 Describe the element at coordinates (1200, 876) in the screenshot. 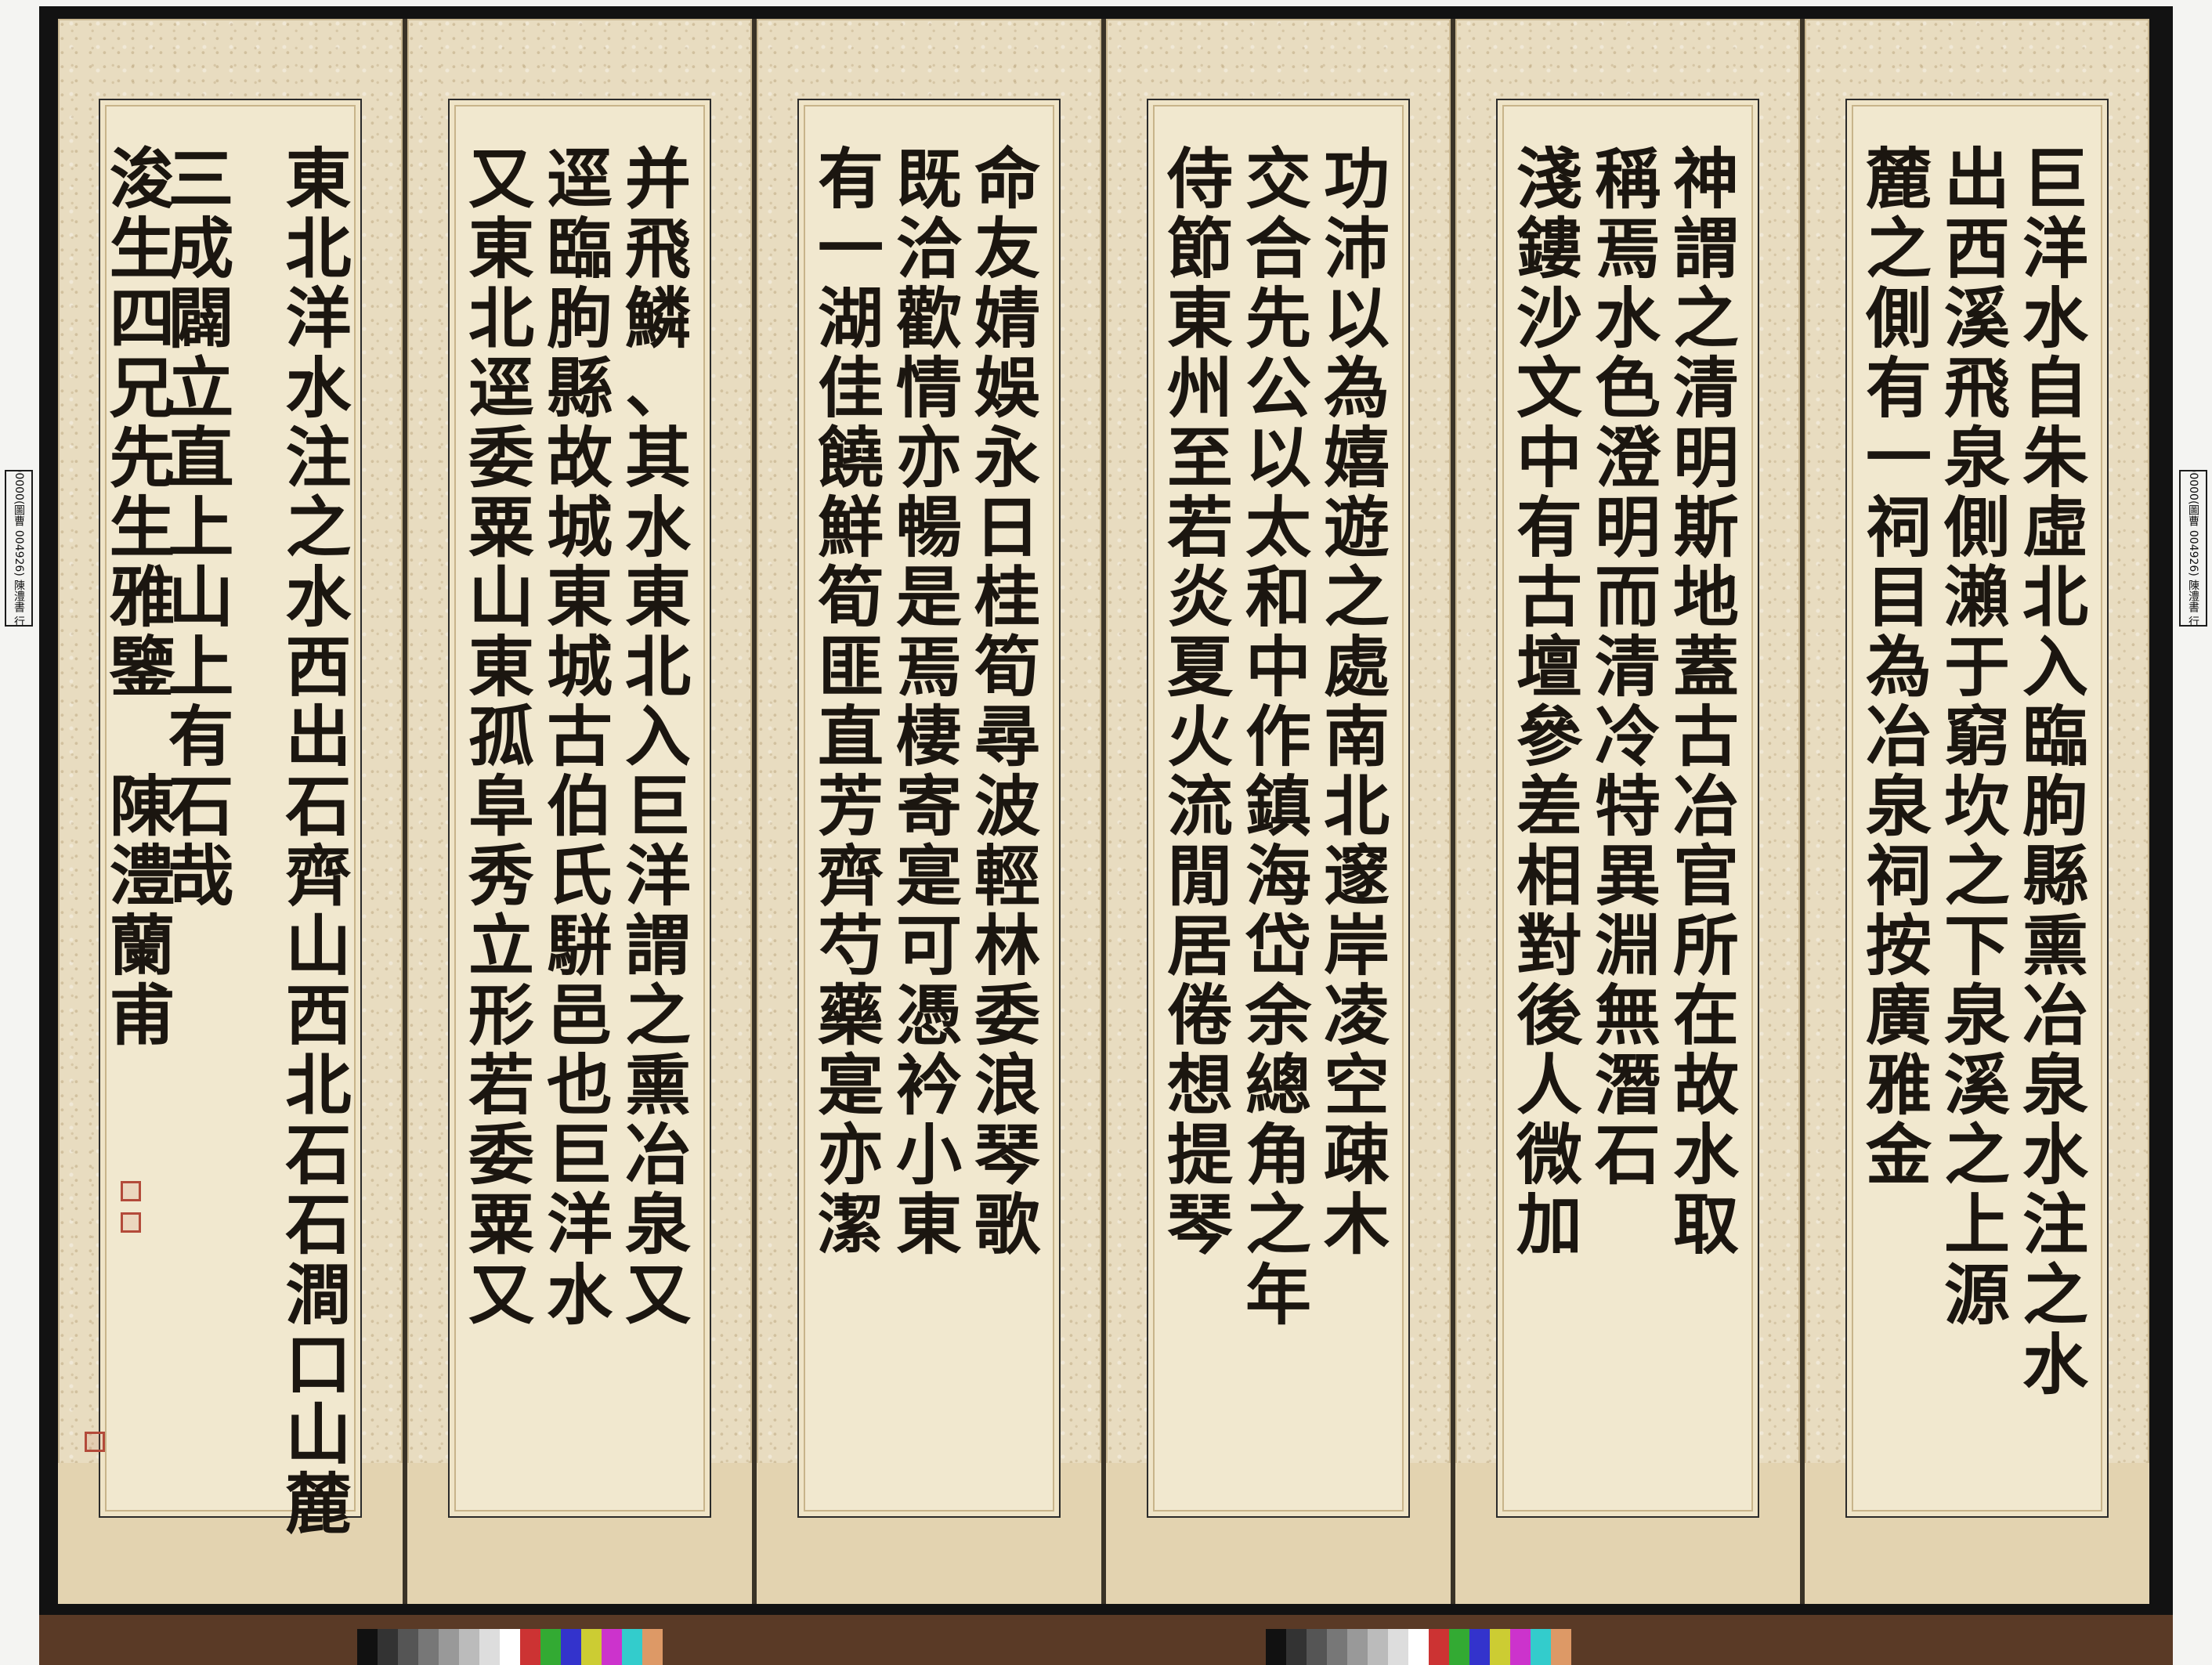

I see `calligraphy-character: 閒` at that location.